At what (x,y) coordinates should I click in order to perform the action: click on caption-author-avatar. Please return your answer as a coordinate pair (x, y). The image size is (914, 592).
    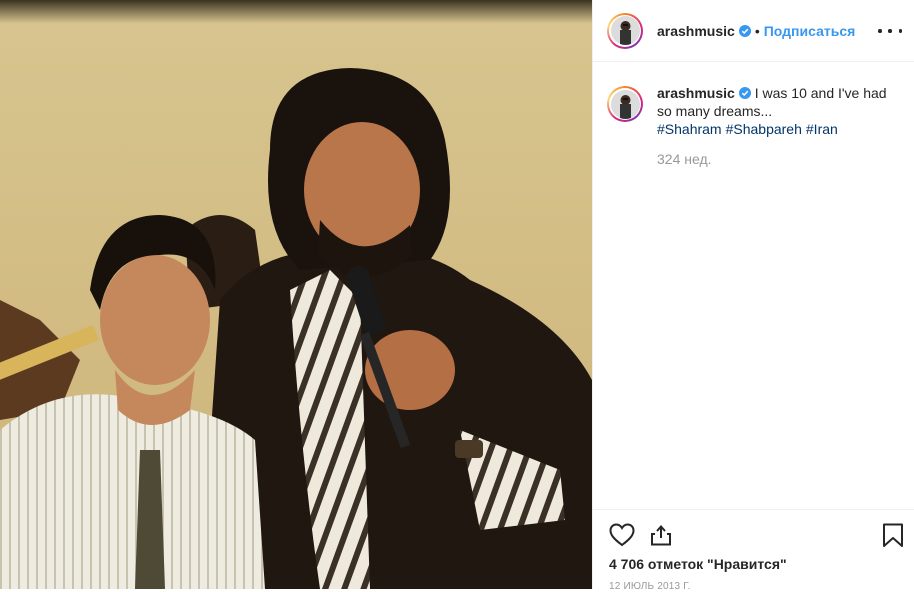
    Looking at the image, I should click on (625, 104).